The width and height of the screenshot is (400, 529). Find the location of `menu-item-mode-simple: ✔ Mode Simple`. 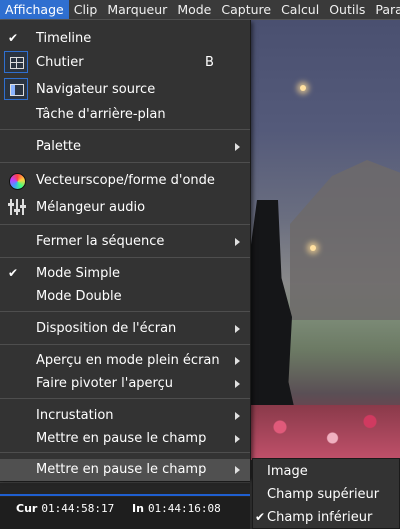

menu-item-mode-simple: ✔ Mode Simple is located at coordinates (125, 274).